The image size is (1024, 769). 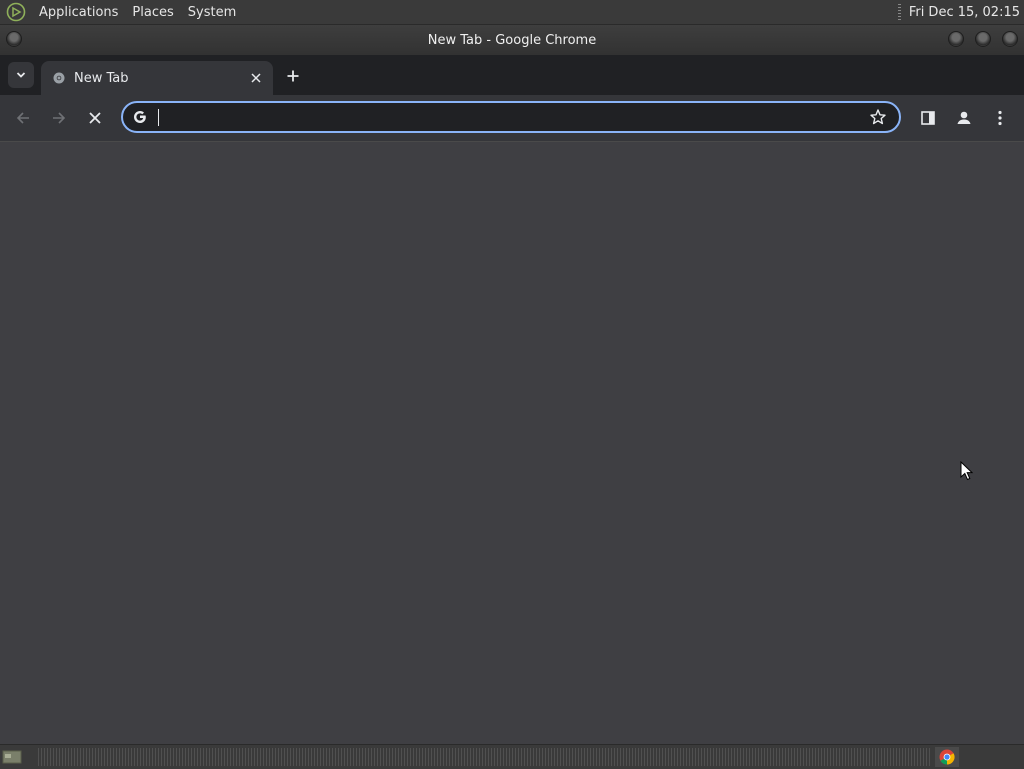 I want to click on text-caret, so click(x=158, y=117).